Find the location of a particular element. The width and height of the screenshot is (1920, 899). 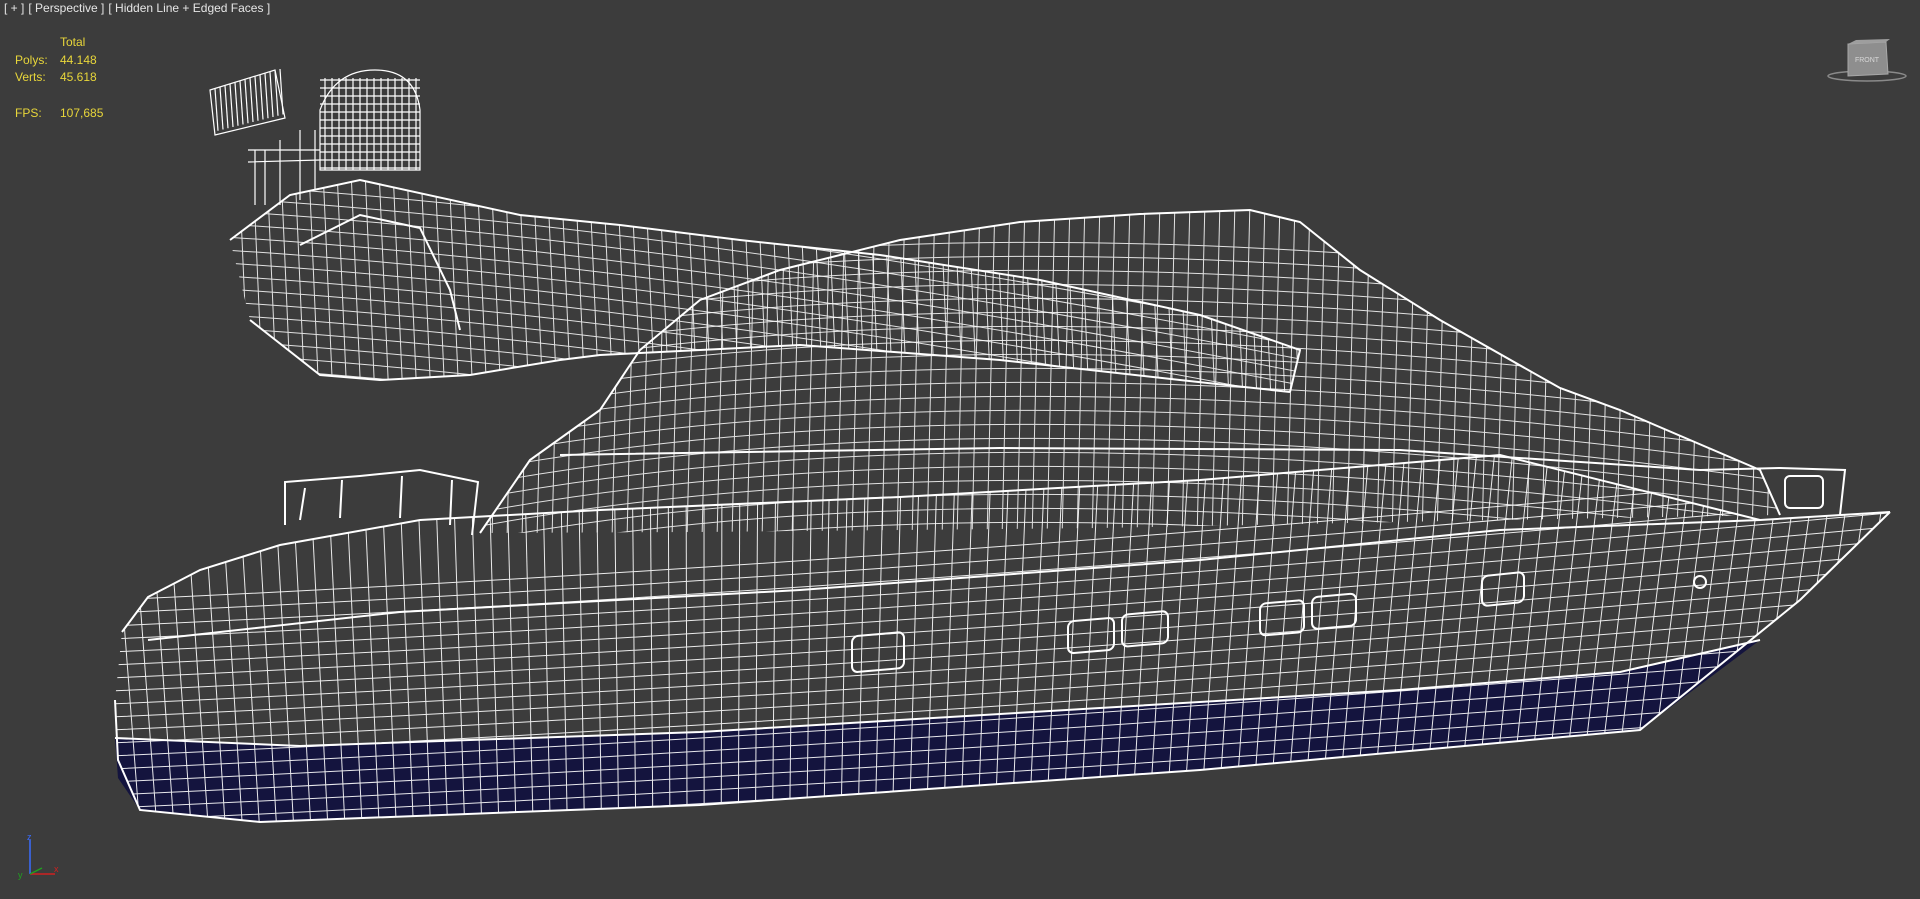

viewport-menu-button: [ + ] is located at coordinates (14, 8).